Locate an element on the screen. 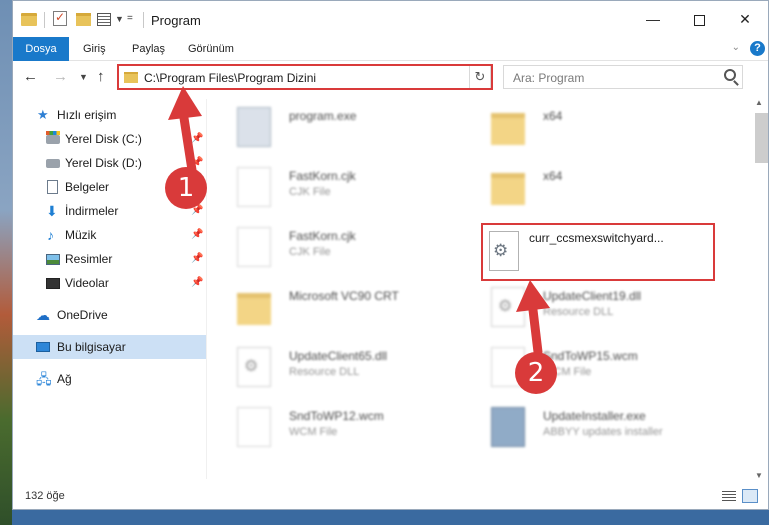 This screenshot has width=769, height=525. star-icon: ★ is located at coordinates (43, 114).